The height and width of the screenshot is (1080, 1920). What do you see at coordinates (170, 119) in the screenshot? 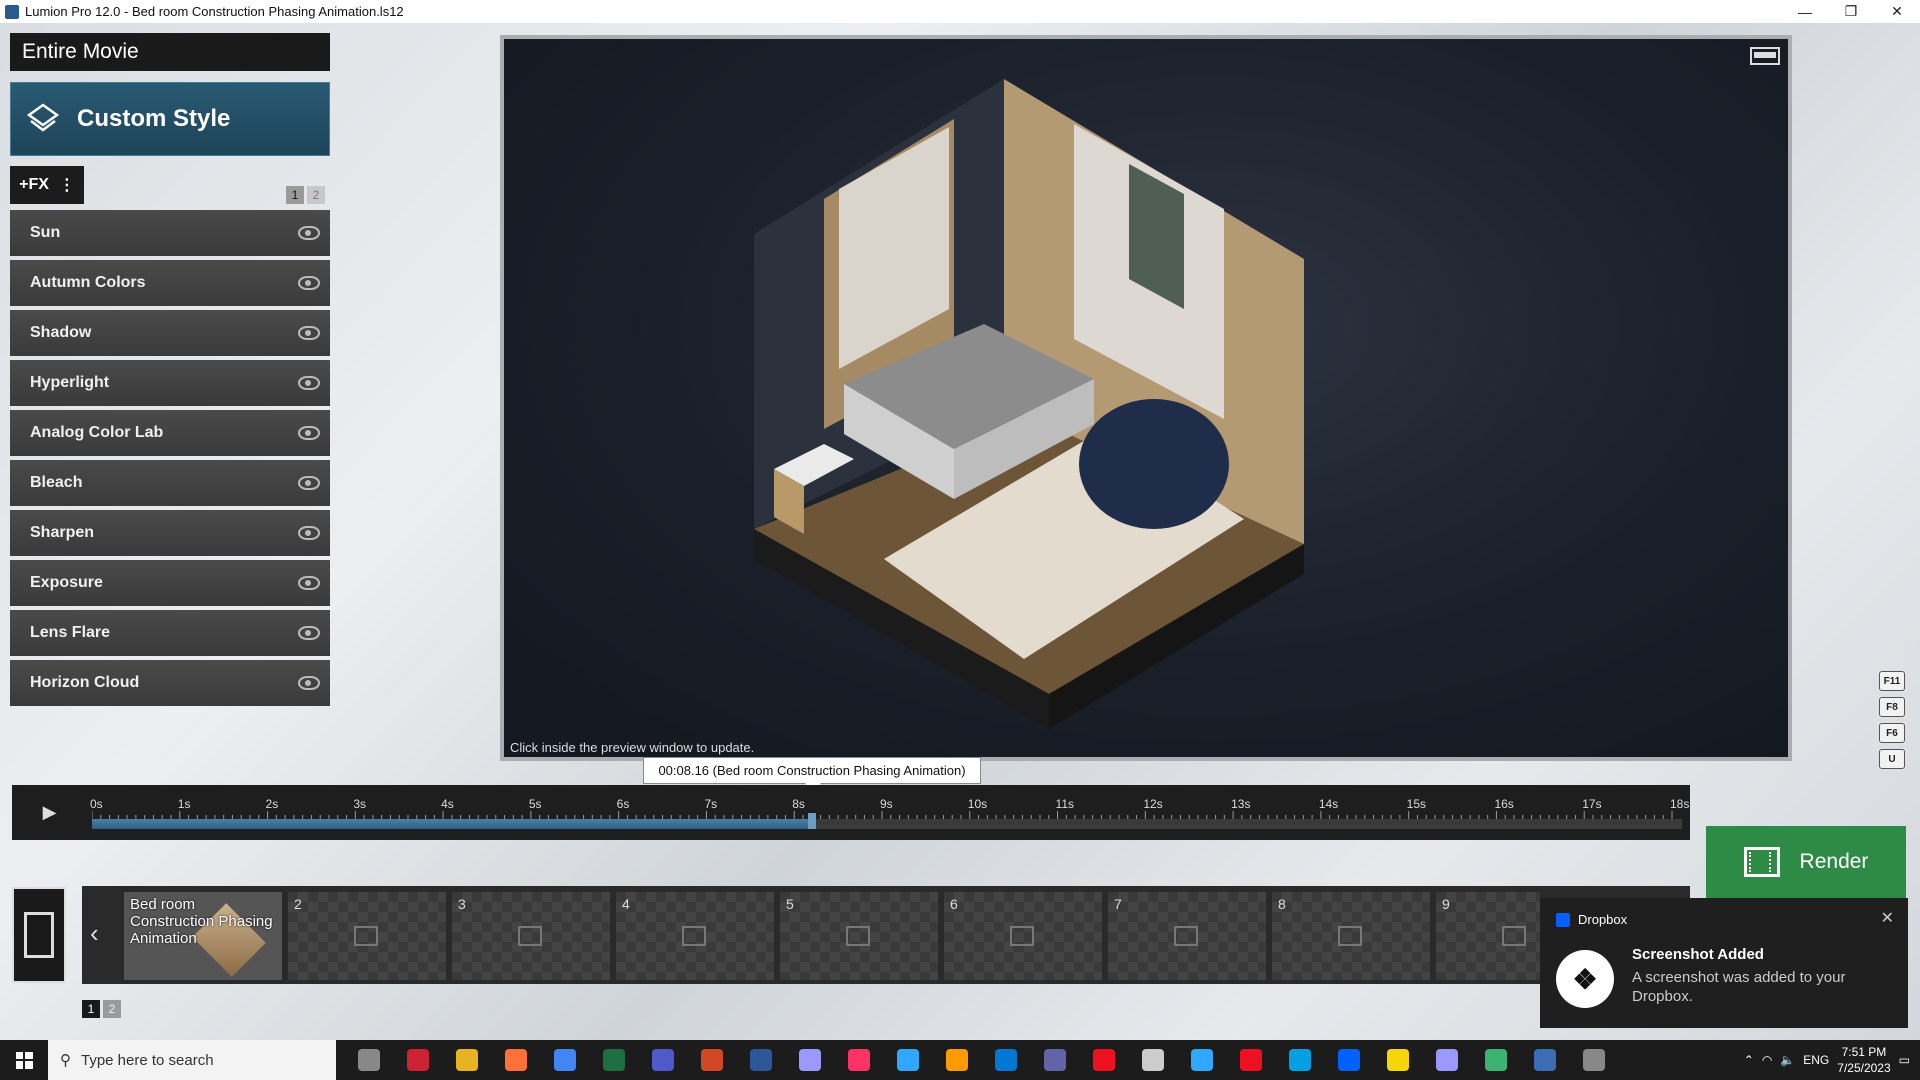
I see `custom-style-button: Custom Style` at bounding box center [170, 119].